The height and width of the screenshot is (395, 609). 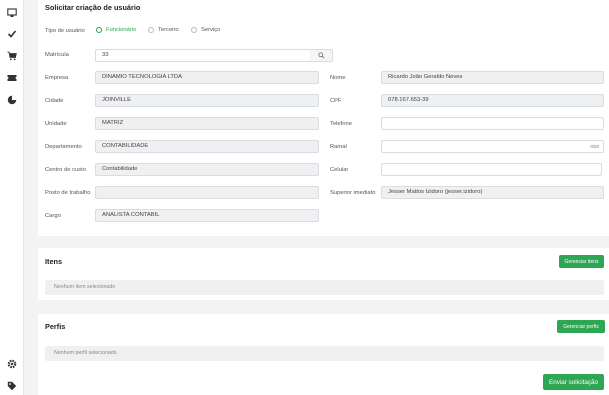 I want to click on check-icon, so click(x=12, y=34).